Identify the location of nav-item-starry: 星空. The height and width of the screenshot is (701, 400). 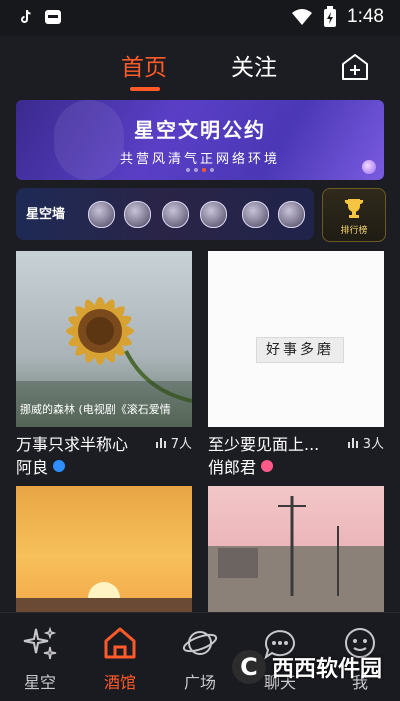
(40, 657).